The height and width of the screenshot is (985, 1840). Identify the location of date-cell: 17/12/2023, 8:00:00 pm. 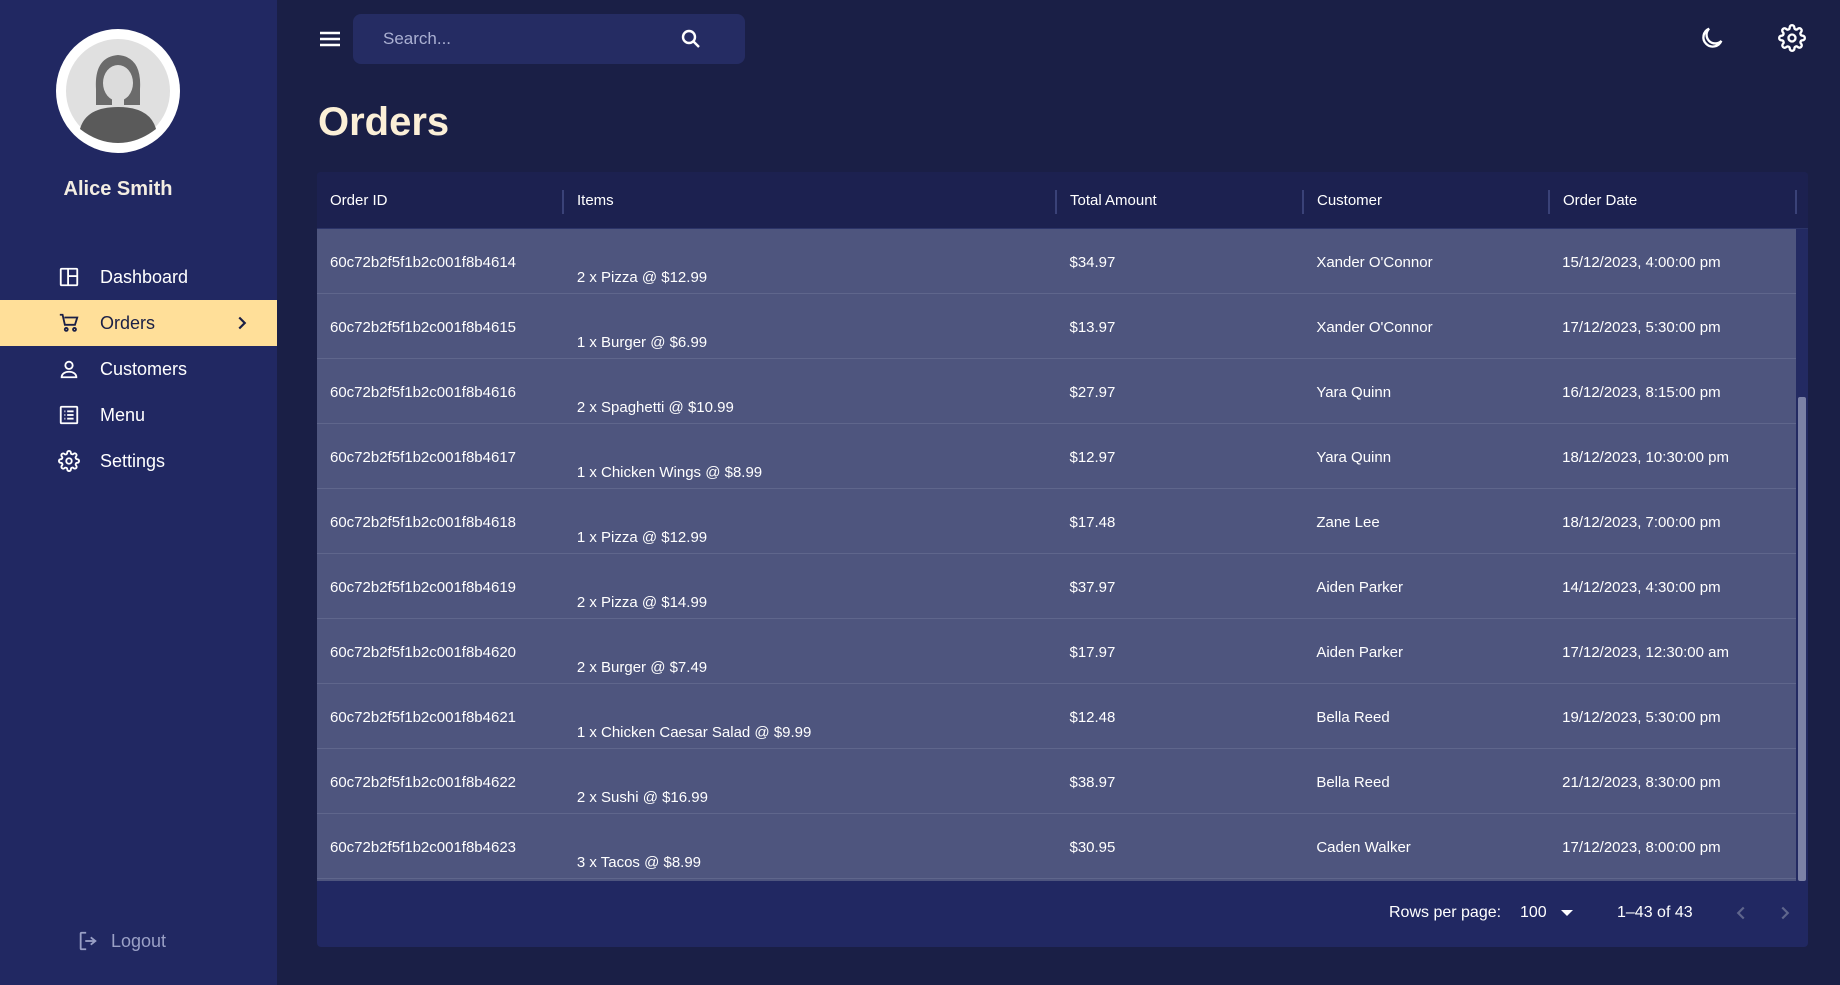
(1641, 847).